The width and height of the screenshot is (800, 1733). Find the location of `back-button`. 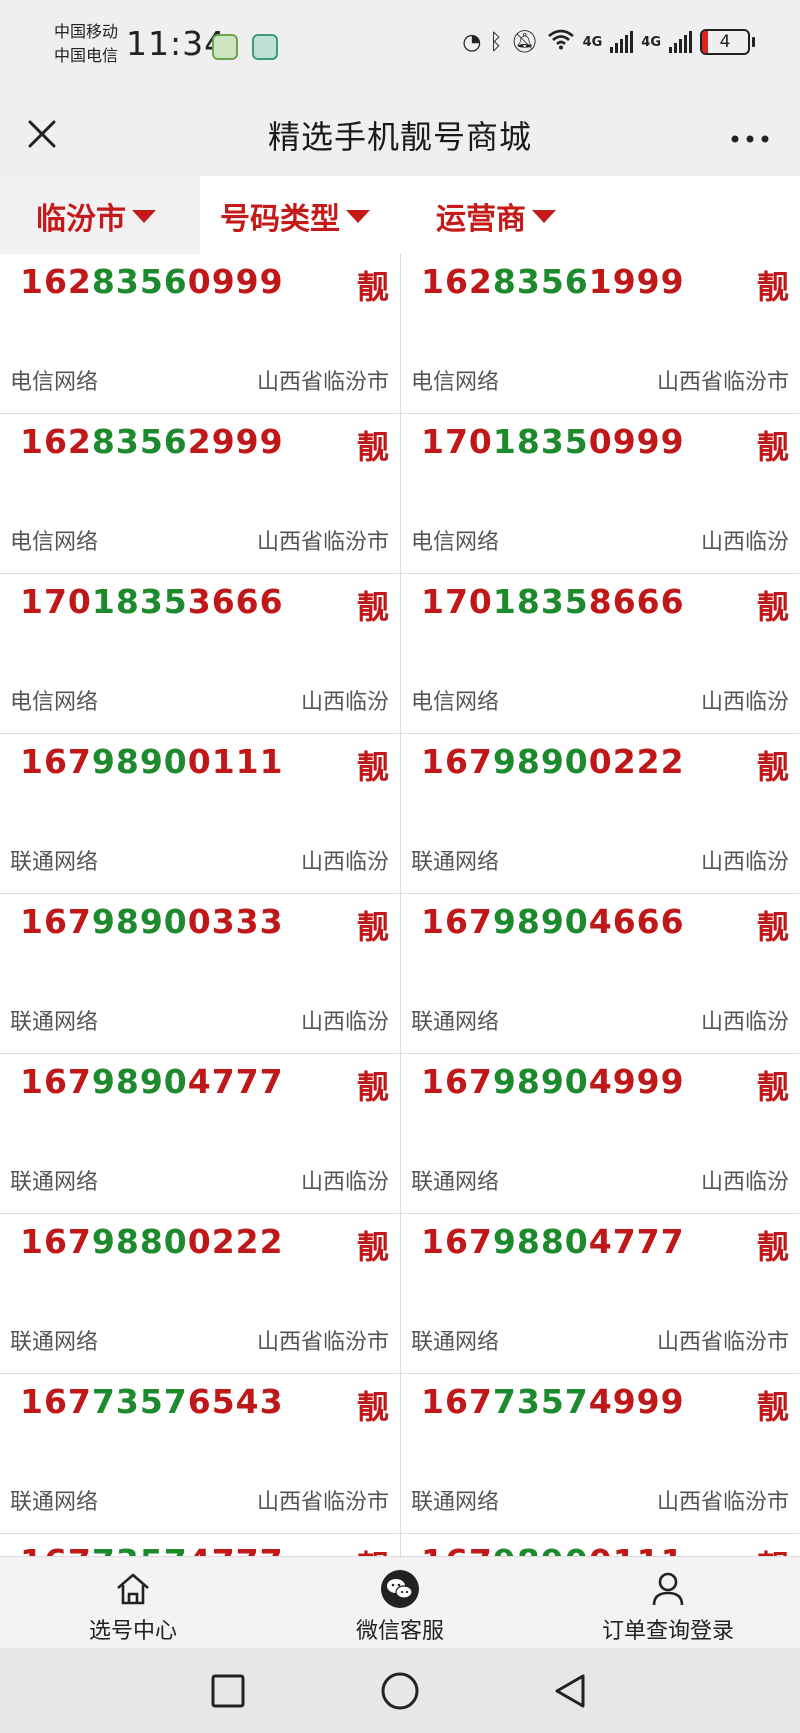

back-button is located at coordinates (570, 1691).